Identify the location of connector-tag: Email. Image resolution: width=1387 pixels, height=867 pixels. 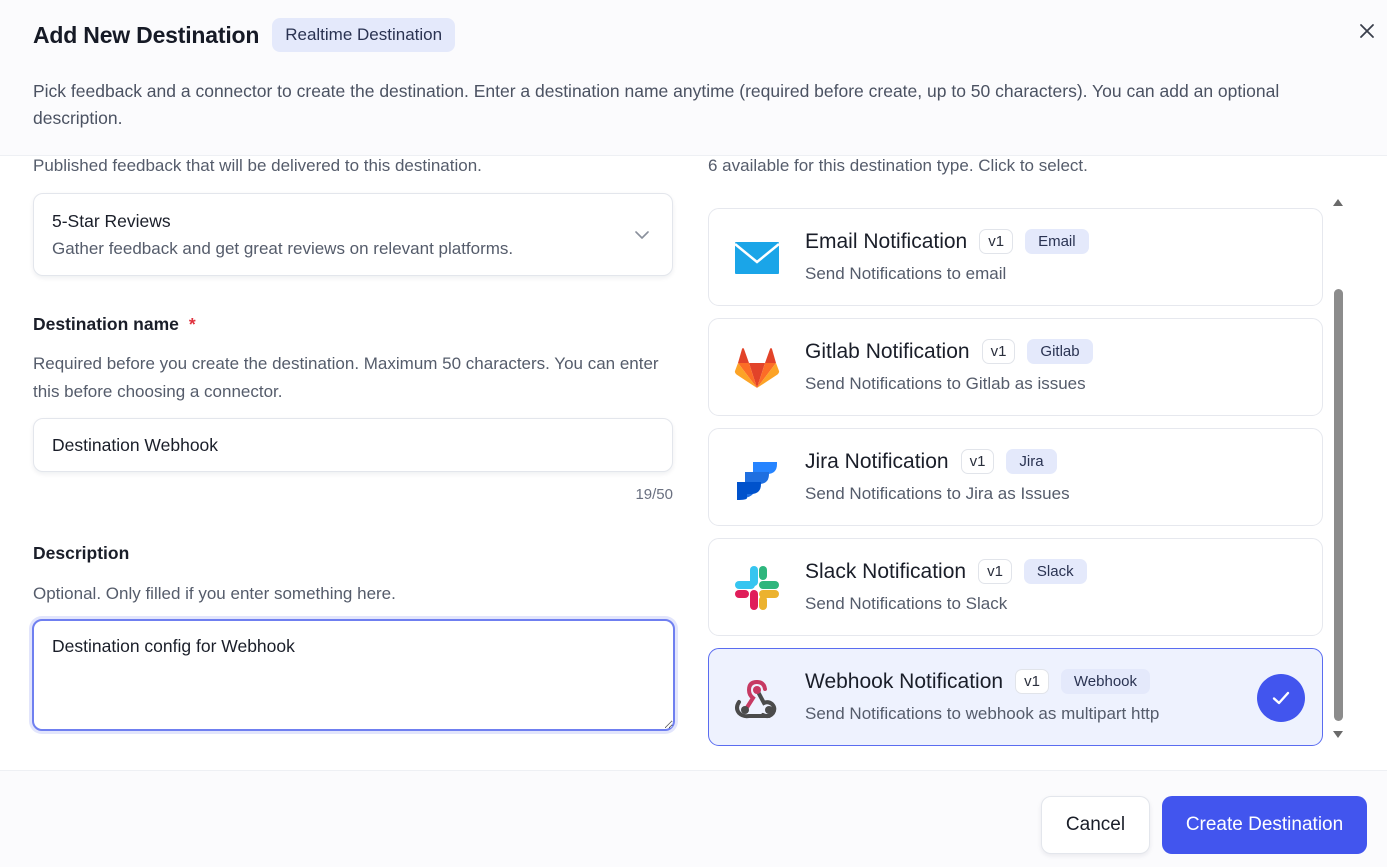
(1057, 241).